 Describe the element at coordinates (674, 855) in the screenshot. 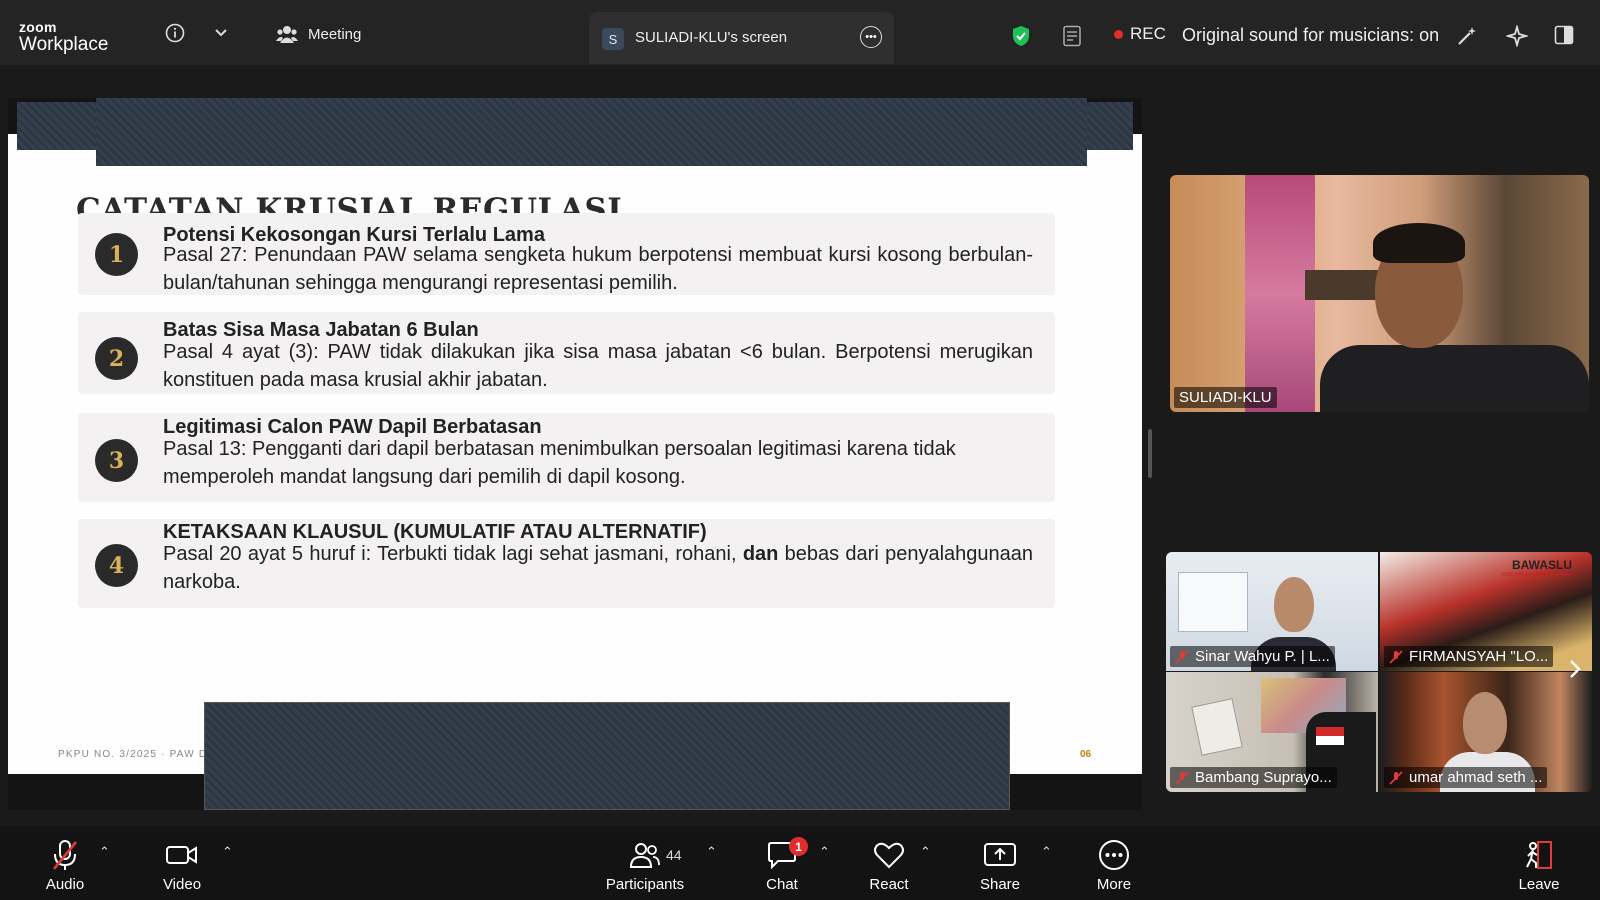

I see `participant-count: 44` at that location.